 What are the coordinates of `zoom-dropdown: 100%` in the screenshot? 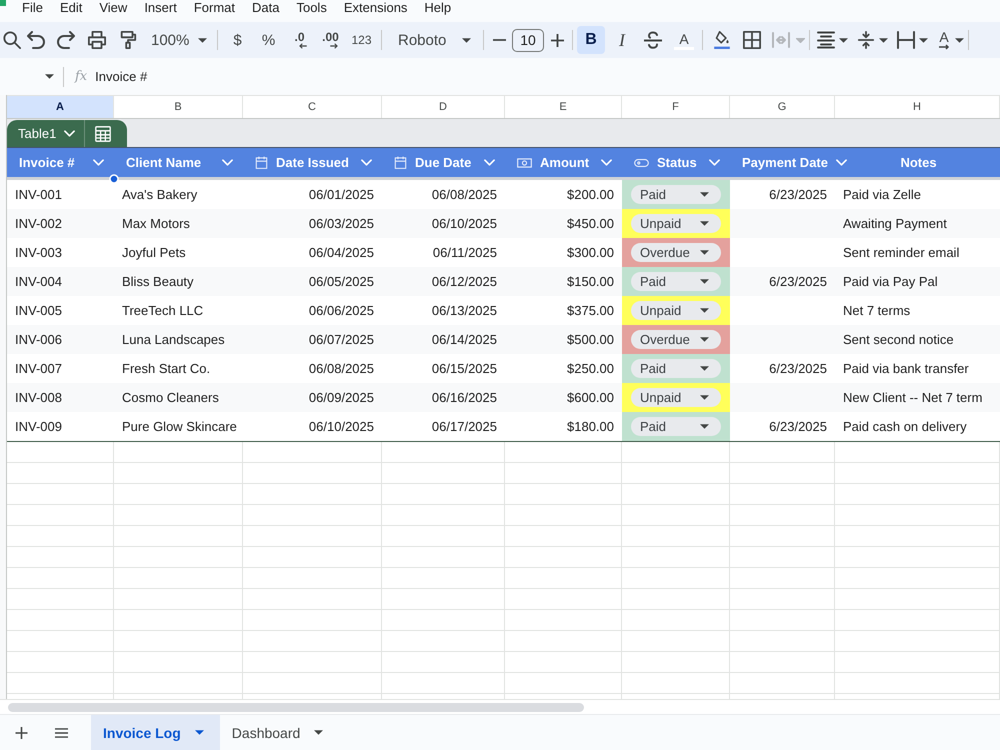 It's located at (178, 40).